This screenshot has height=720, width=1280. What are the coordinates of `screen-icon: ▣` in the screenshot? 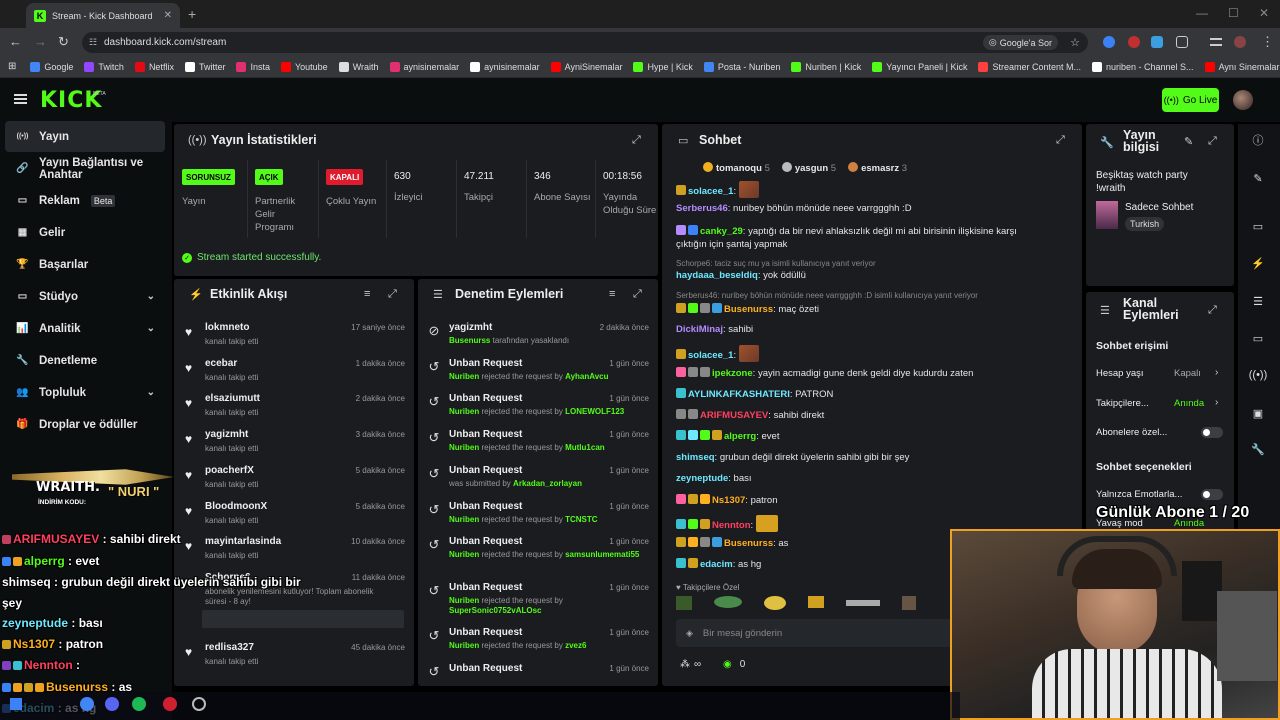 It's located at (1258, 413).